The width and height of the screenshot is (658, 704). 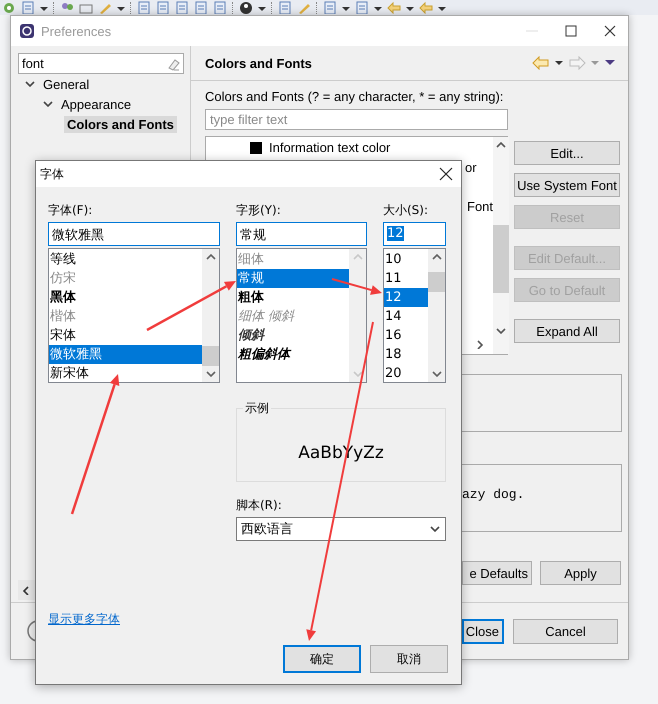 I want to click on tree-item: Appearance, so click(x=96, y=104).